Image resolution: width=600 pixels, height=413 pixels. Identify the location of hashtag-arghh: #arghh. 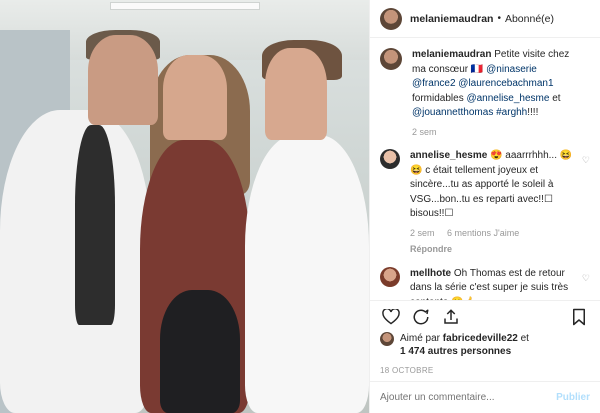
(511, 112).